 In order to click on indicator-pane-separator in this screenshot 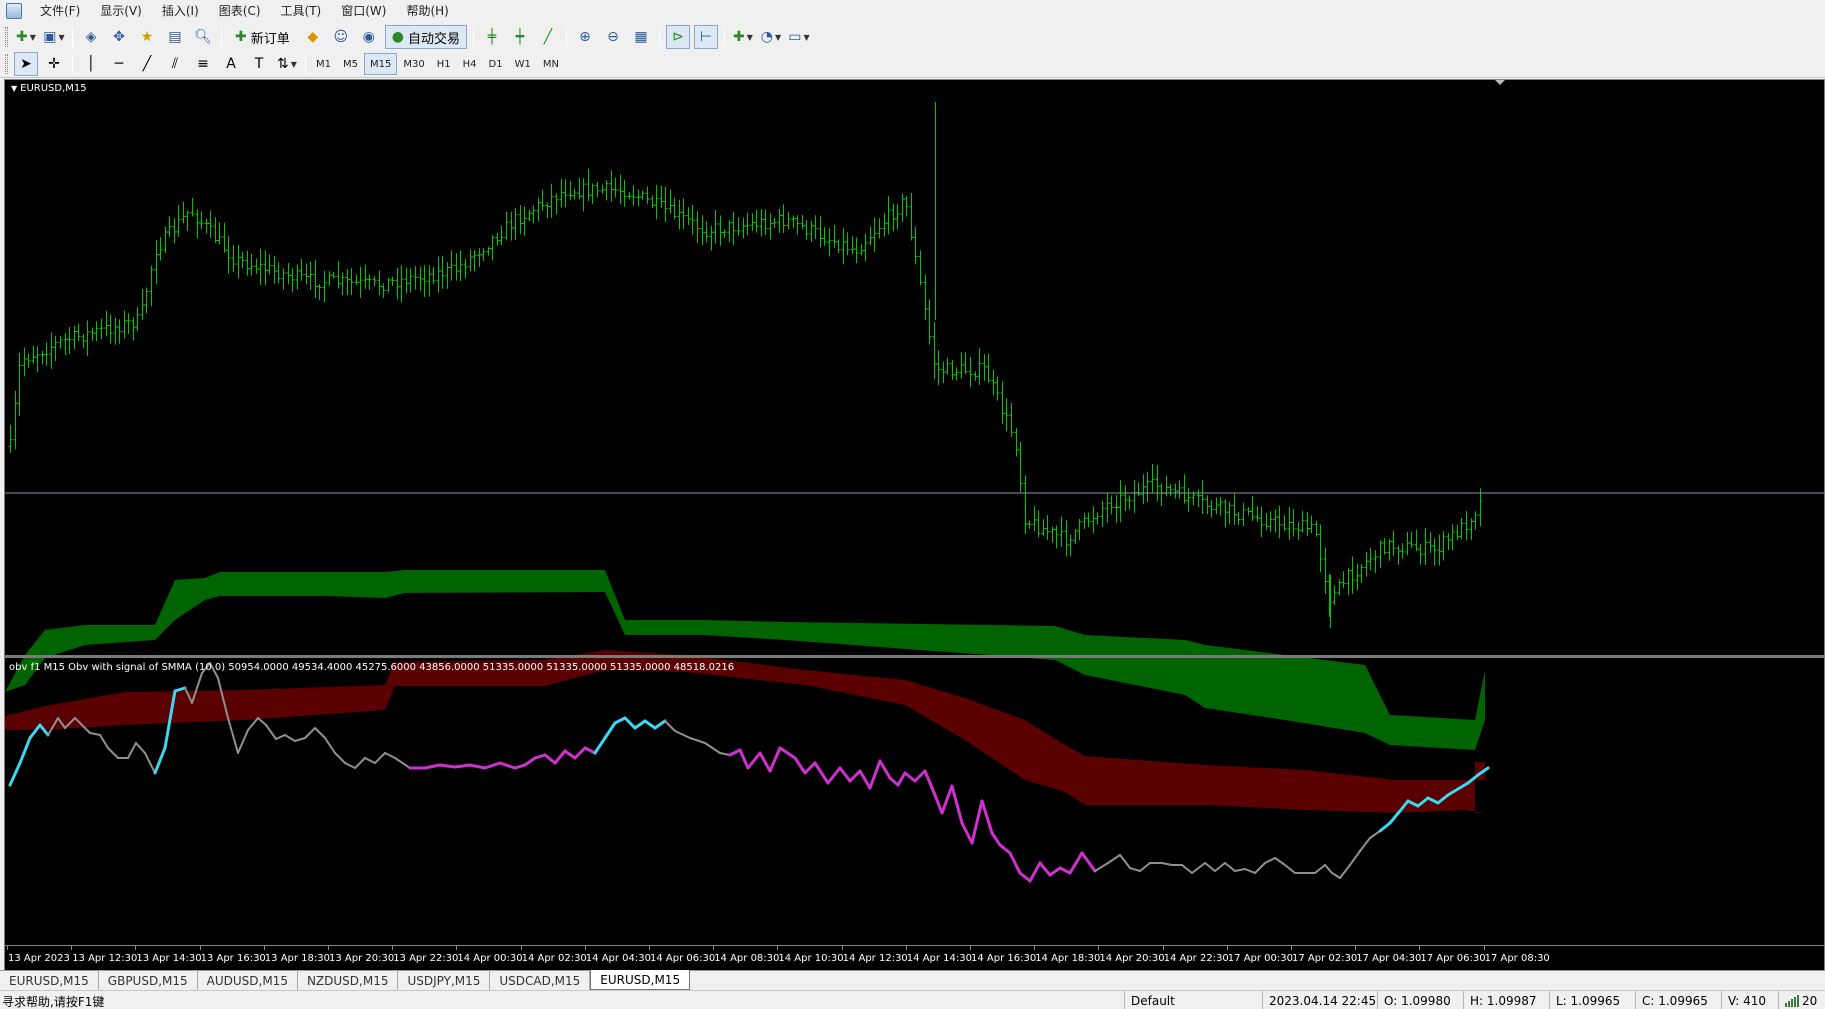, I will do `click(914, 656)`.